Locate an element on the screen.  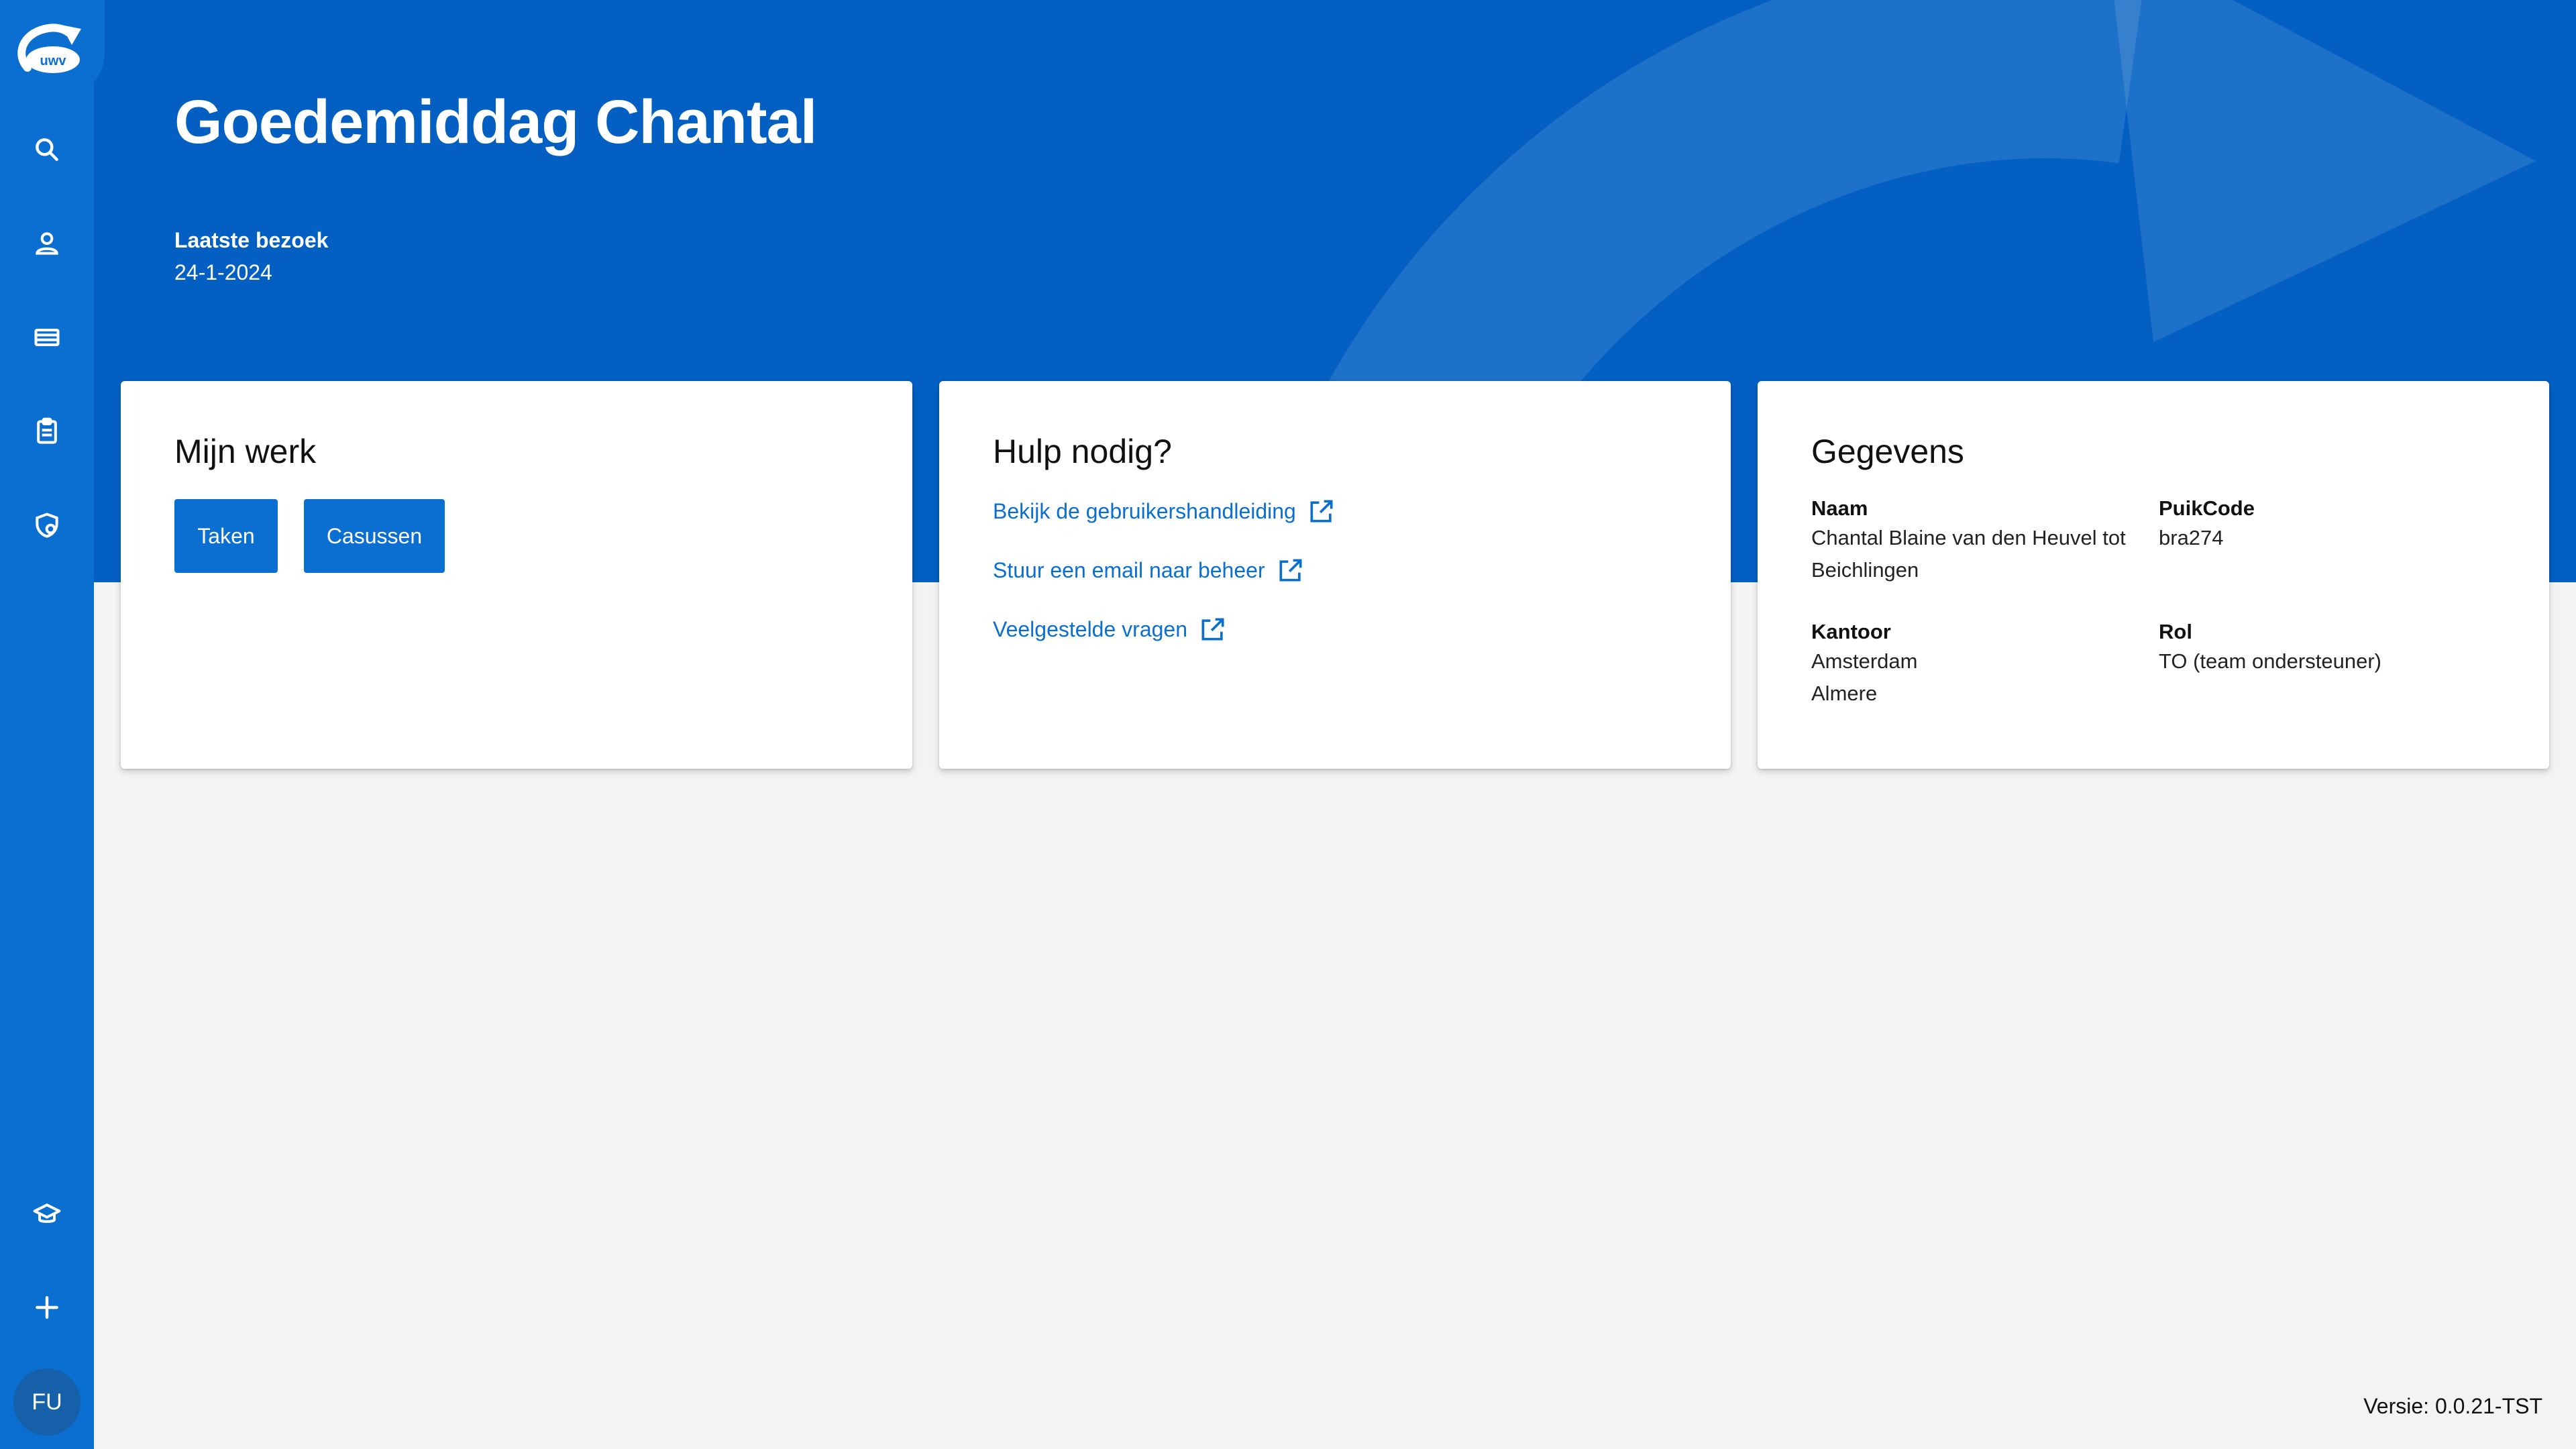
role-label: Rol is located at coordinates (2175, 631).